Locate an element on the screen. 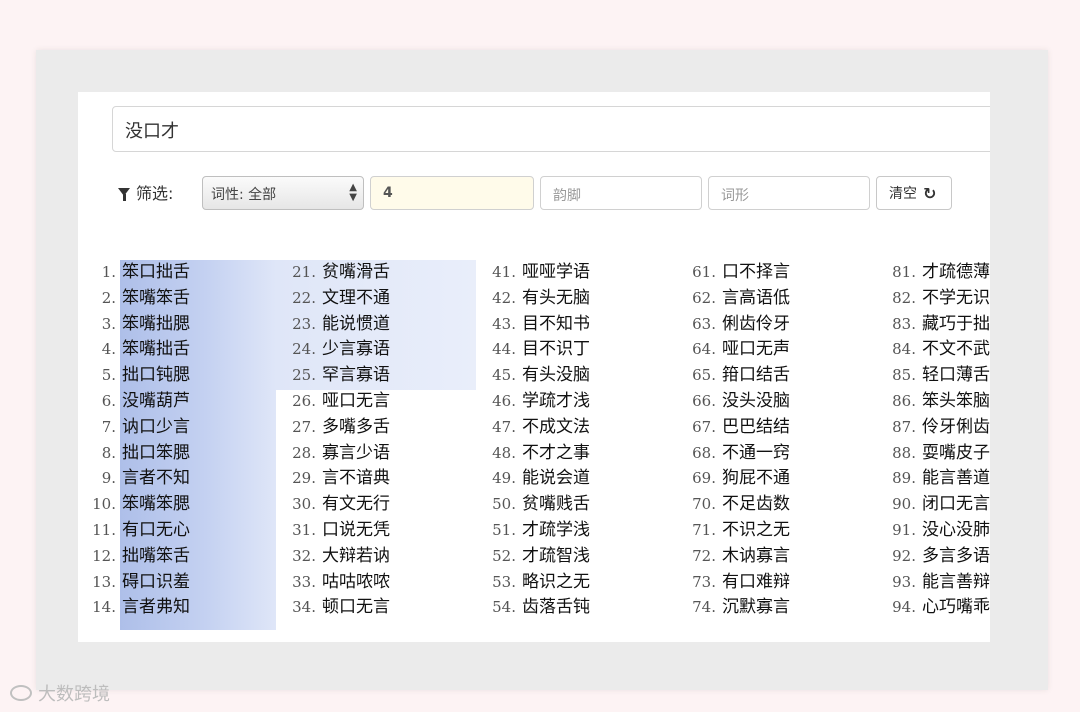 Image resolution: width=1080 pixels, height=712 pixels. list-item: 42. 有头无脑 is located at coordinates (578, 299).